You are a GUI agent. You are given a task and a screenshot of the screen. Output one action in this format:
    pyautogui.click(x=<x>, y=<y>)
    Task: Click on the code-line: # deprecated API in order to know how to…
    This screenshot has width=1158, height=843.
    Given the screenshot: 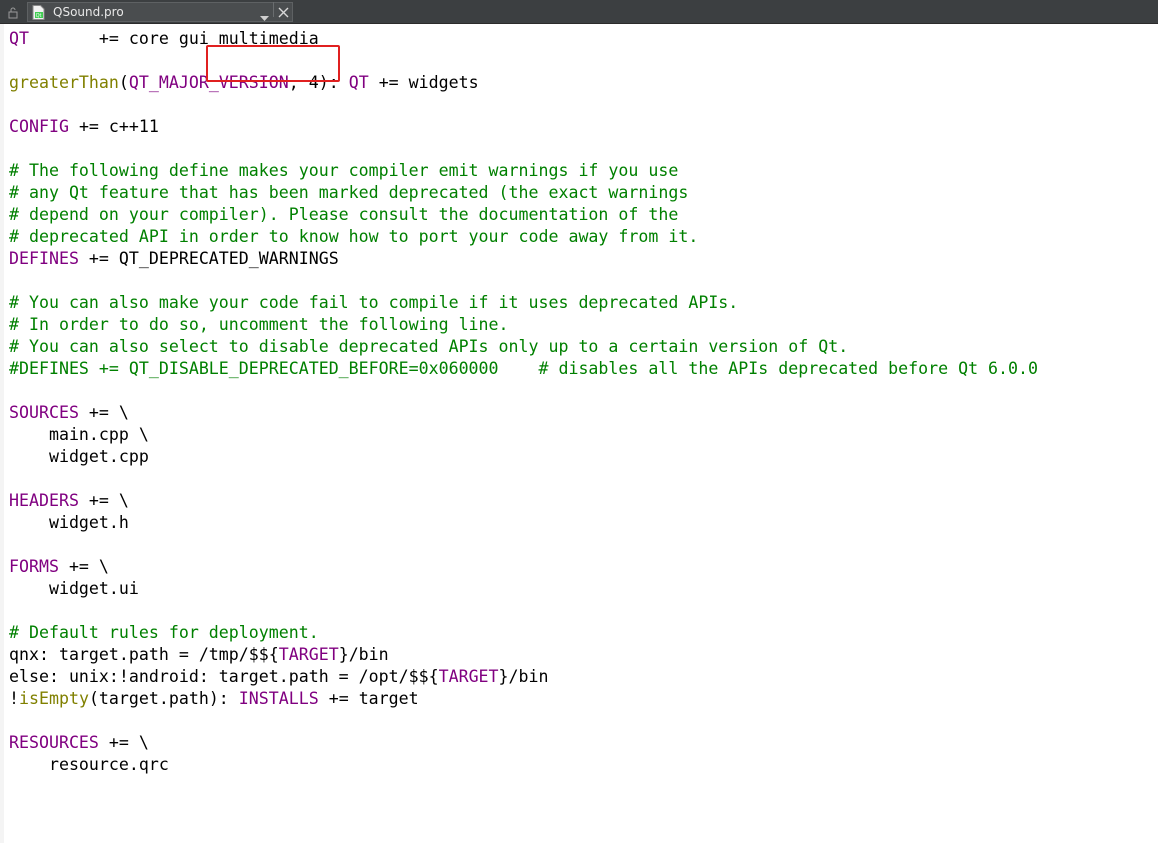 What is the action you would take?
    pyautogui.click(x=523, y=237)
    